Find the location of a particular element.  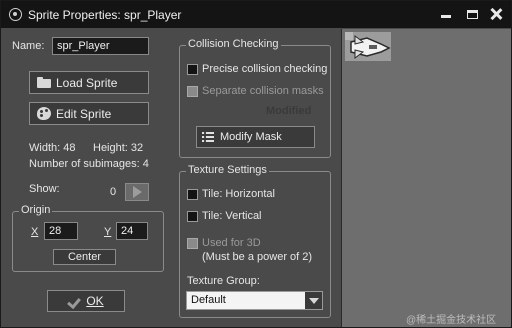

modify-mask-button: Modify Mask is located at coordinates (255, 137).